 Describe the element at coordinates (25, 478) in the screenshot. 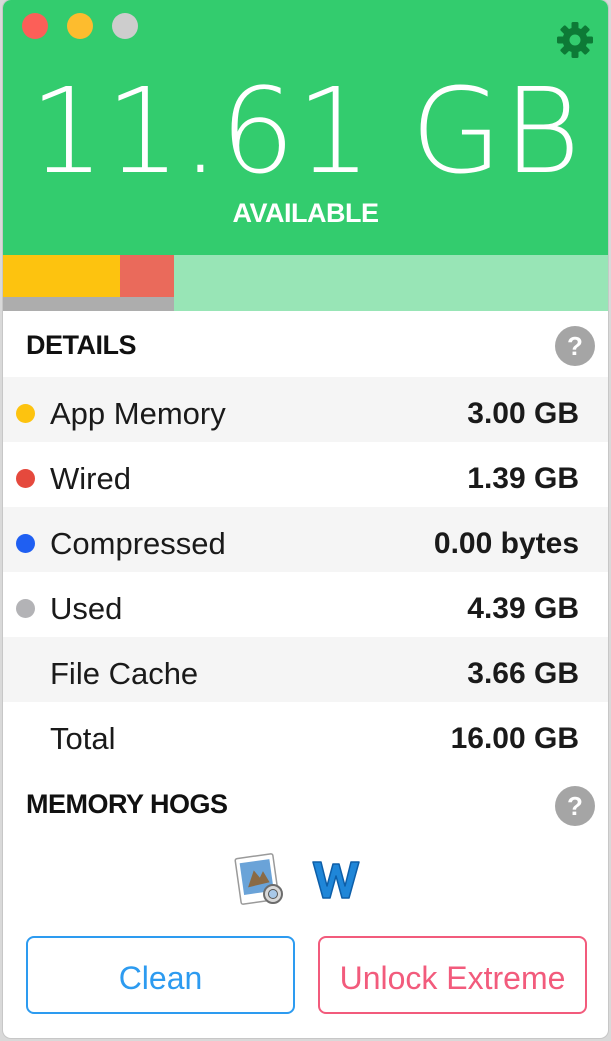

I see `wired-dot-icon` at that location.